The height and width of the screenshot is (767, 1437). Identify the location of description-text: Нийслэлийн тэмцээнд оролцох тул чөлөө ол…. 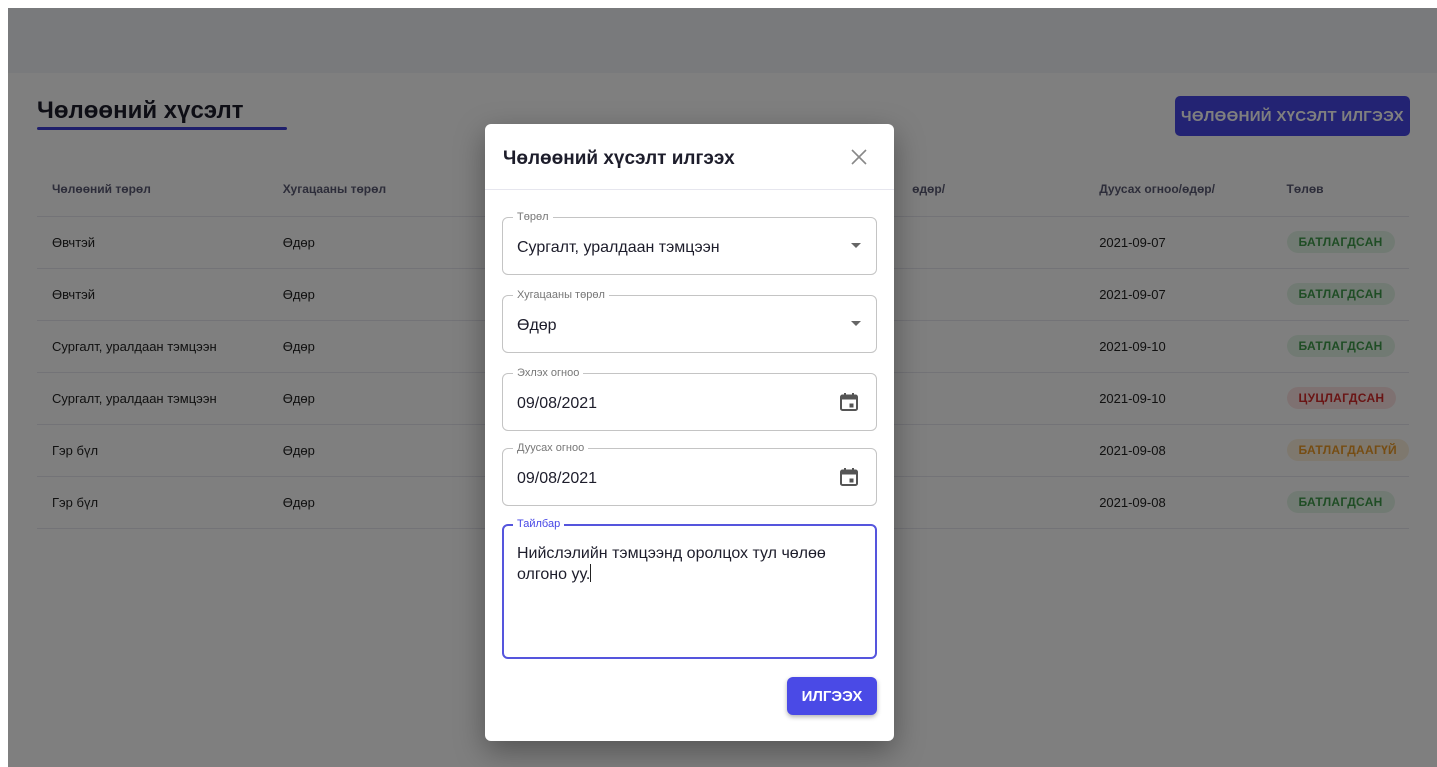
(671, 564).